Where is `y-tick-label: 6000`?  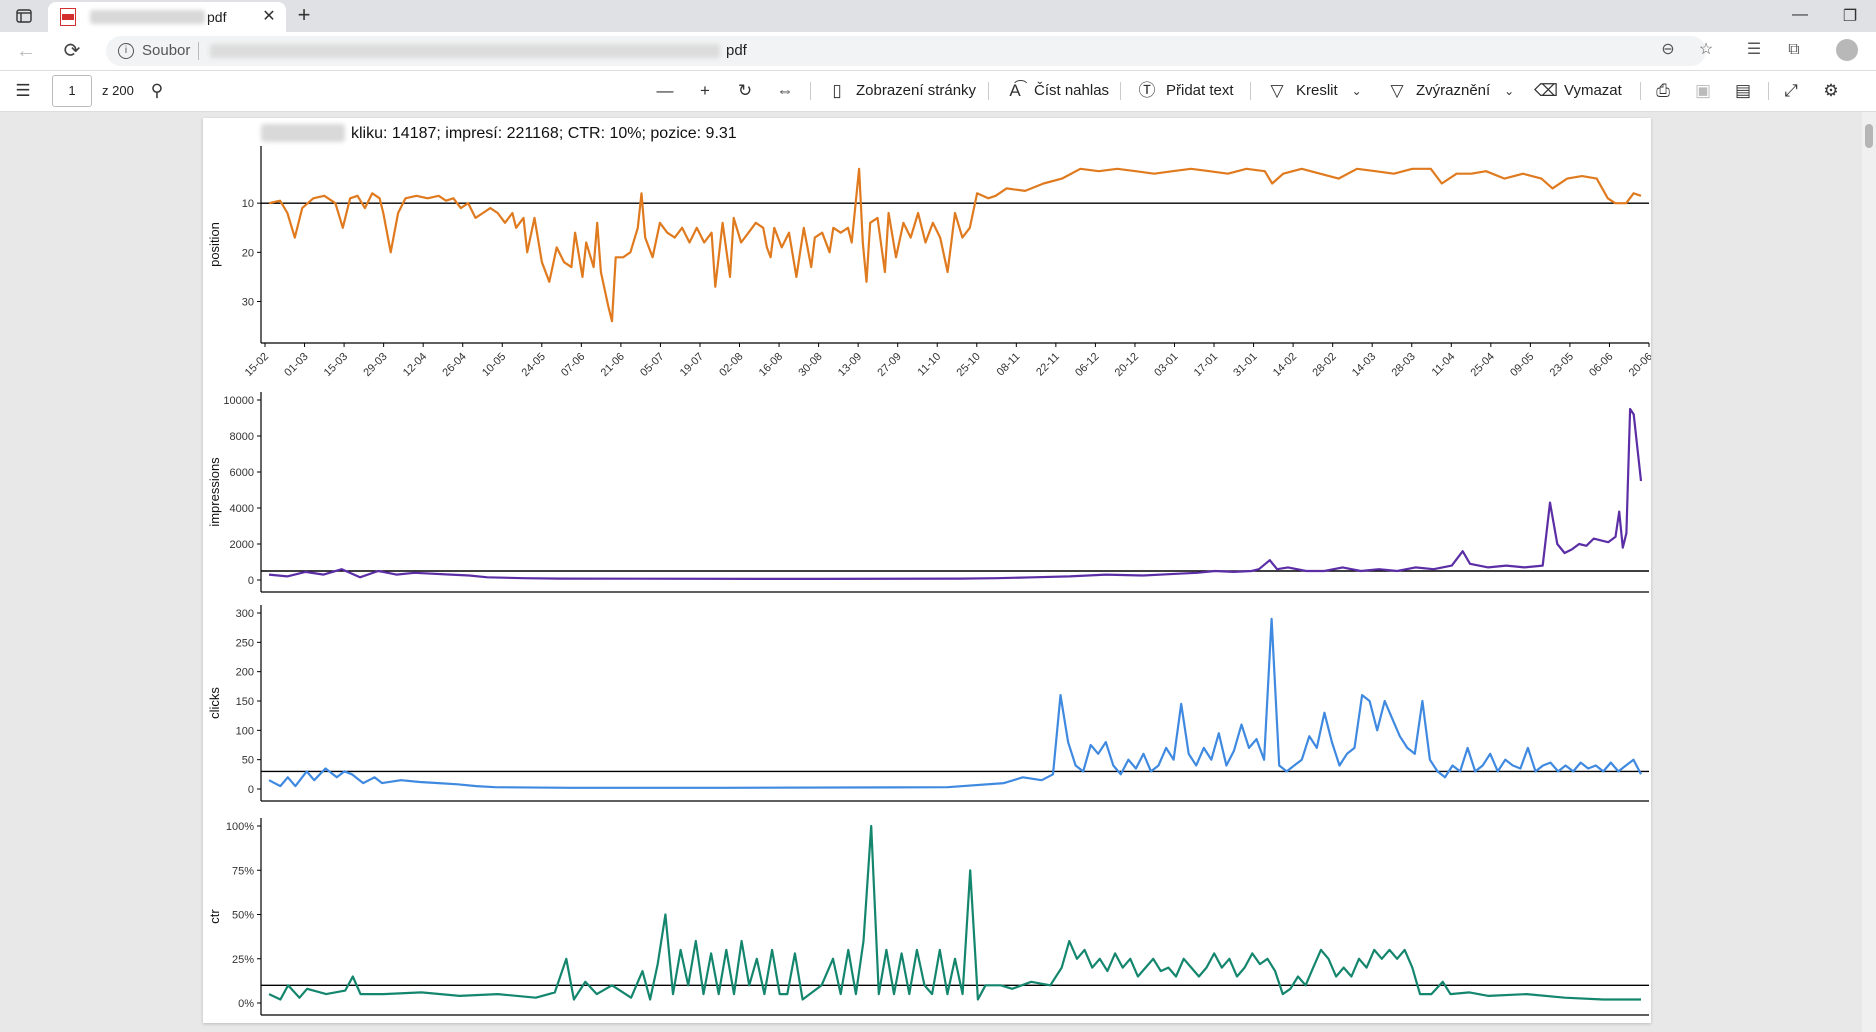 y-tick-label: 6000 is located at coordinates (242, 473).